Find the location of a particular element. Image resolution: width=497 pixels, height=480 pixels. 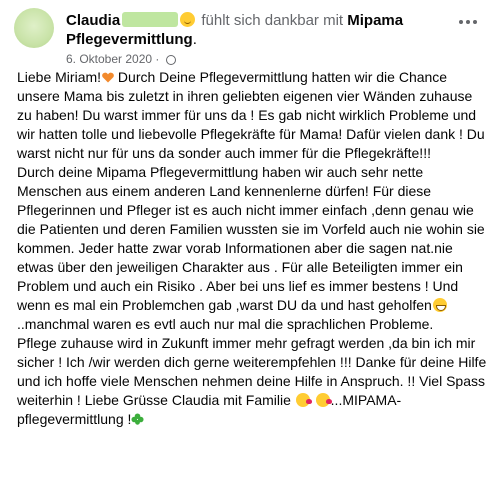

post-meta: 6. Oktober 2020 · is located at coordinates (121, 59).